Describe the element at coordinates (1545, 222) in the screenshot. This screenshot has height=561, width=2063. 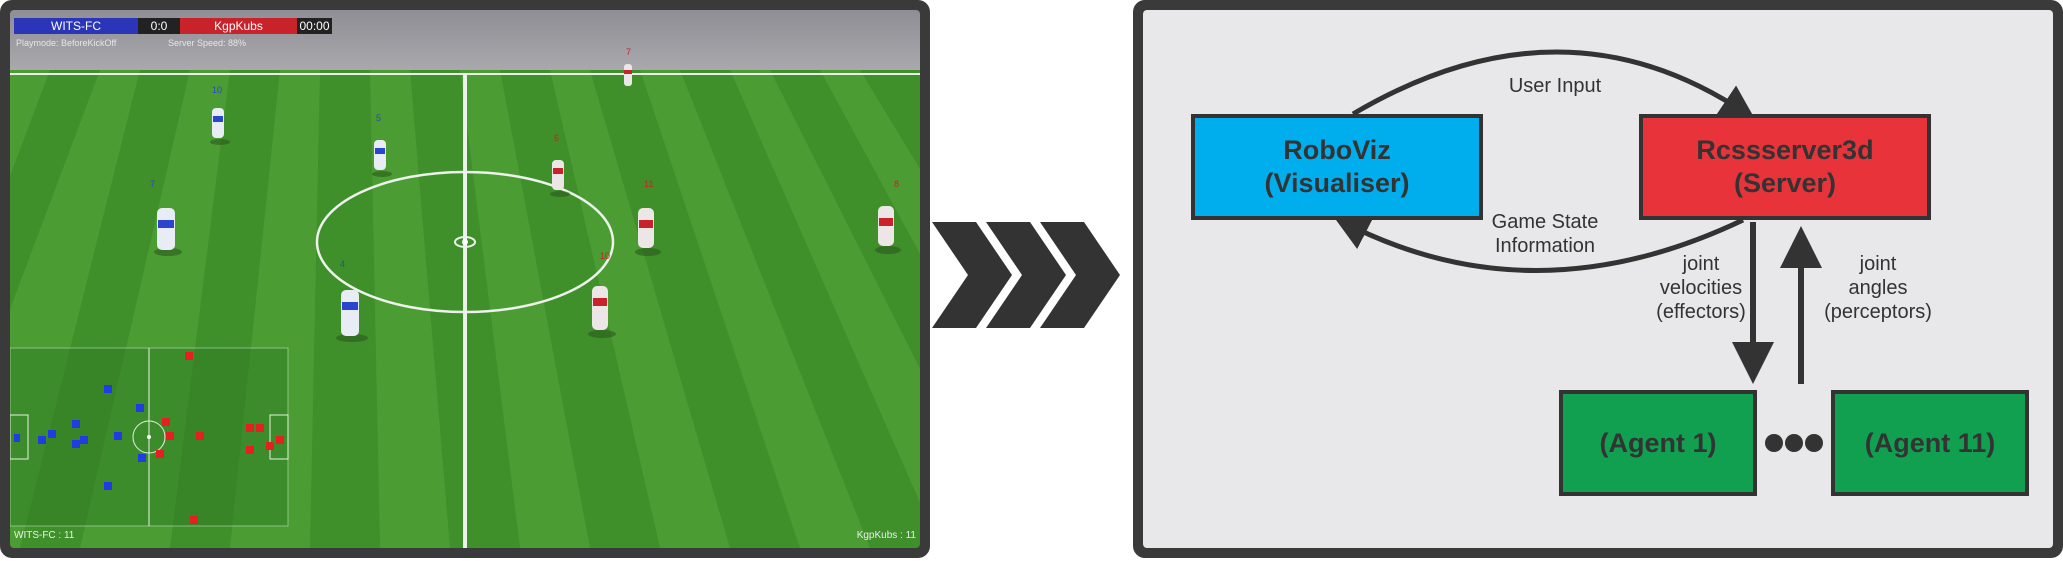
I see `game-state-line-1: Game State` at that location.